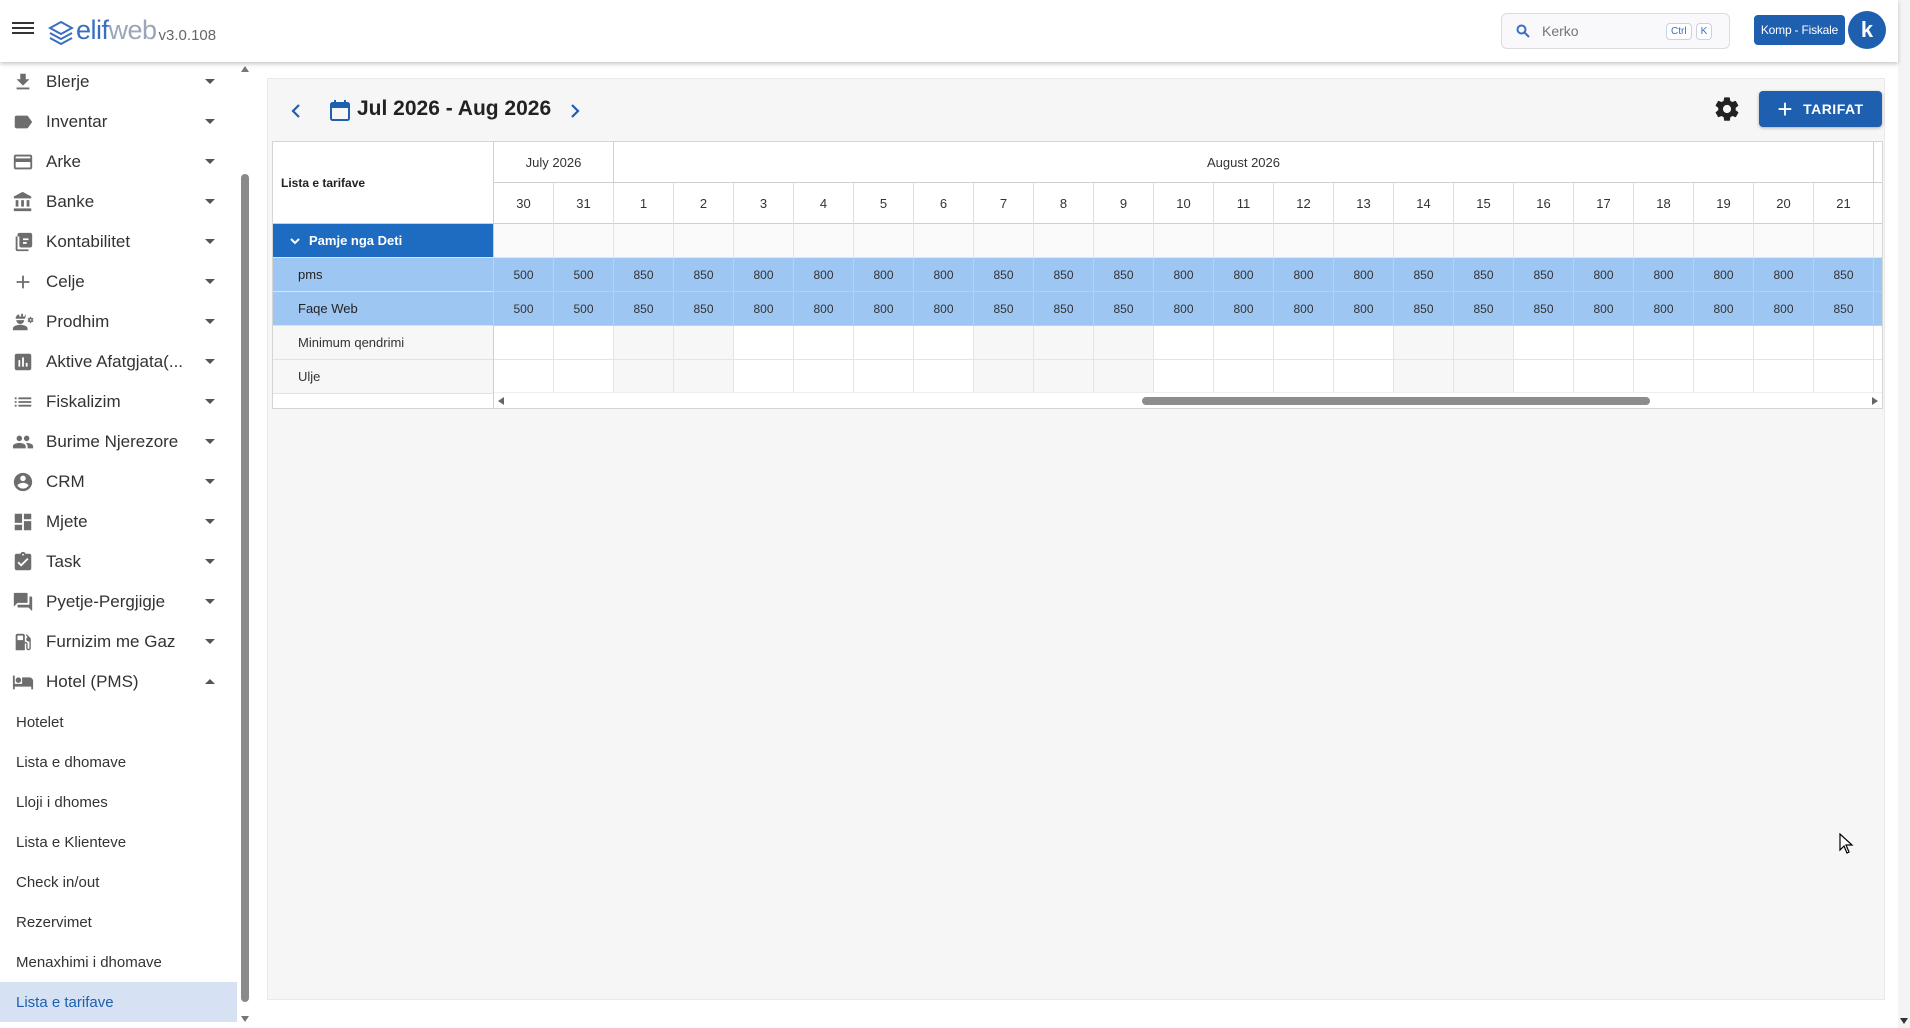 The width and height of the screenshot is (1910, 1028). What do you see at coordinates (501, 401) in the screenshot?
I see `scroll-left-arrow-icon` at bounding box center [501, 401].